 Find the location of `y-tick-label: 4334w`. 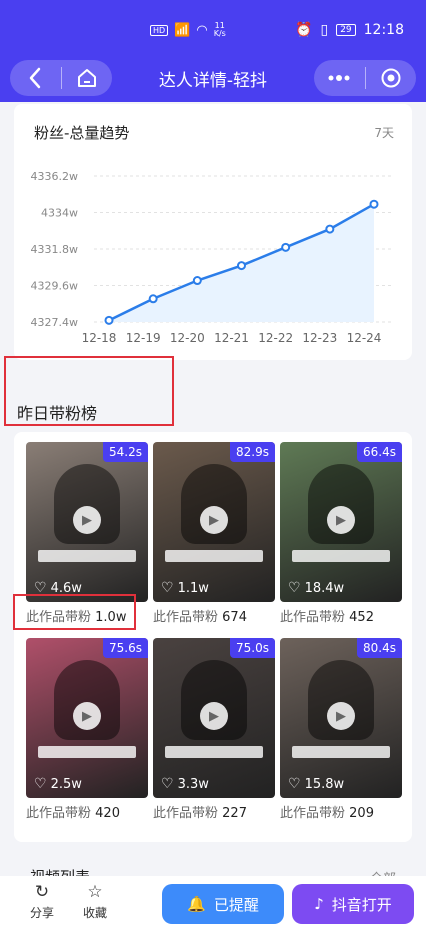

y-tick-label: 4334w is located at coordinates (59, 213).